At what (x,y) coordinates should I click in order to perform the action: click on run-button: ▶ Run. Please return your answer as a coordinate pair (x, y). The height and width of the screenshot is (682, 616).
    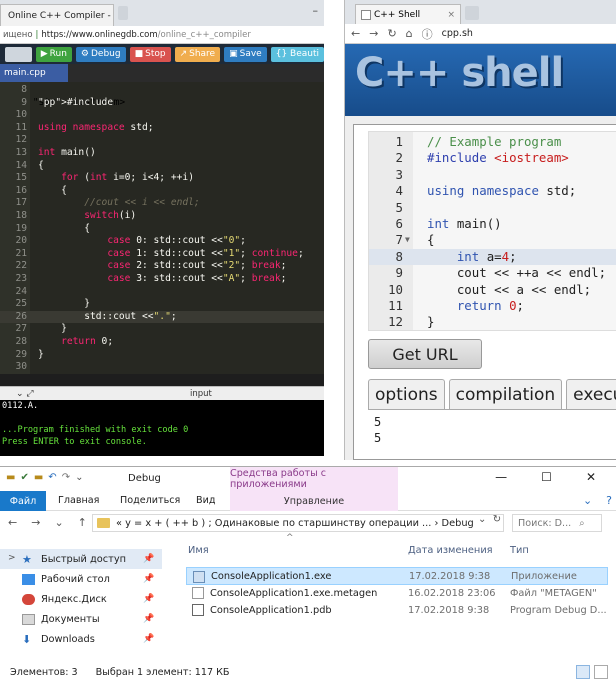
    Looking at the image, I should click on (53, 54).